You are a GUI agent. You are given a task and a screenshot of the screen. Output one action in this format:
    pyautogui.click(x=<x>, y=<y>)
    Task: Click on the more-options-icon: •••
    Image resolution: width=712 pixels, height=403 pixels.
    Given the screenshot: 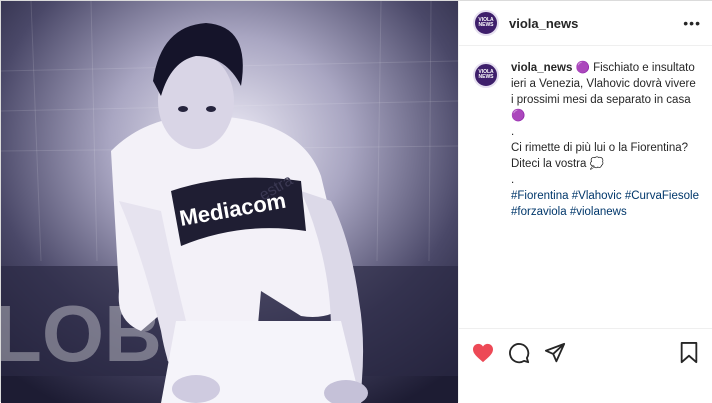 What is the action you would take?
    pyautogui.click(x=692, y=23)
    